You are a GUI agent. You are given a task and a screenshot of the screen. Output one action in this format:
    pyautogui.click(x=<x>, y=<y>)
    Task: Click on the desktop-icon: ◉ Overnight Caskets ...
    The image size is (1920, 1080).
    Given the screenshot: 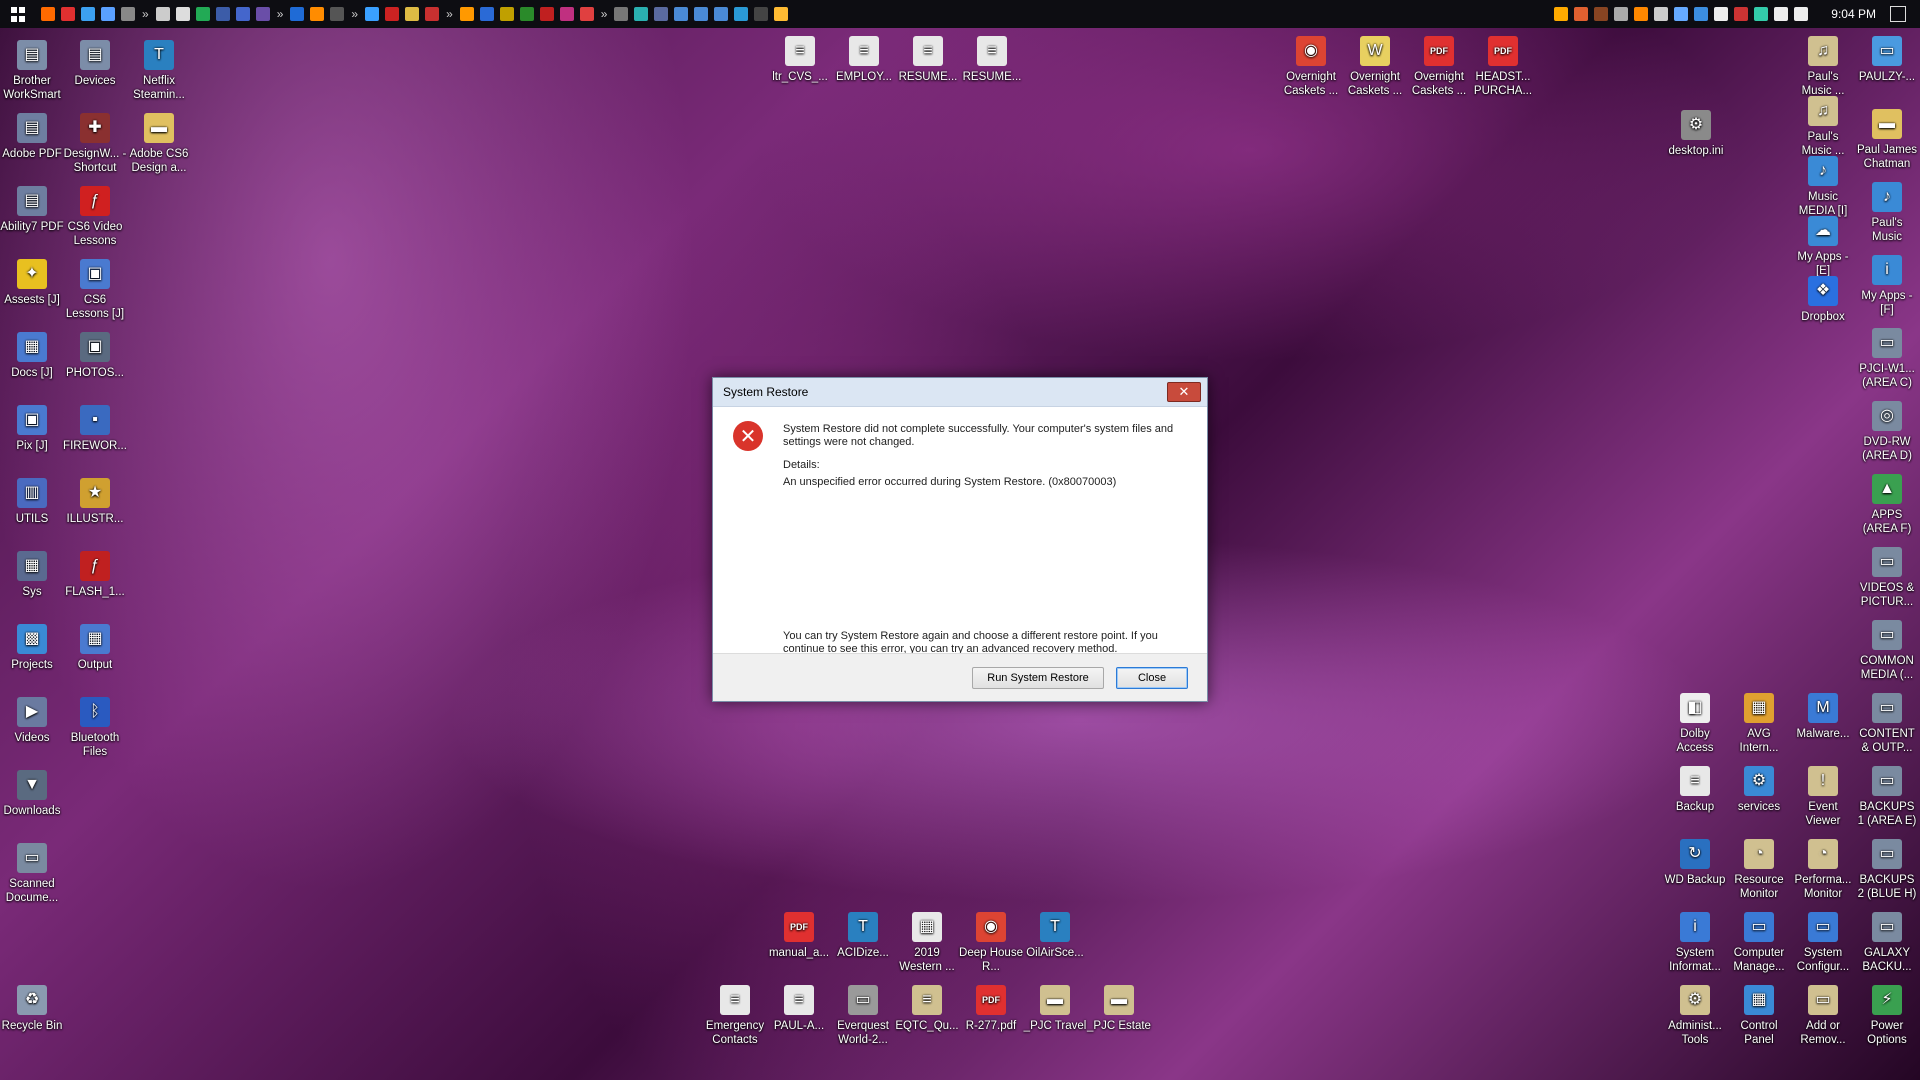 What is the action you would take?
    pyautogui.click(x=1311, y=67)
    